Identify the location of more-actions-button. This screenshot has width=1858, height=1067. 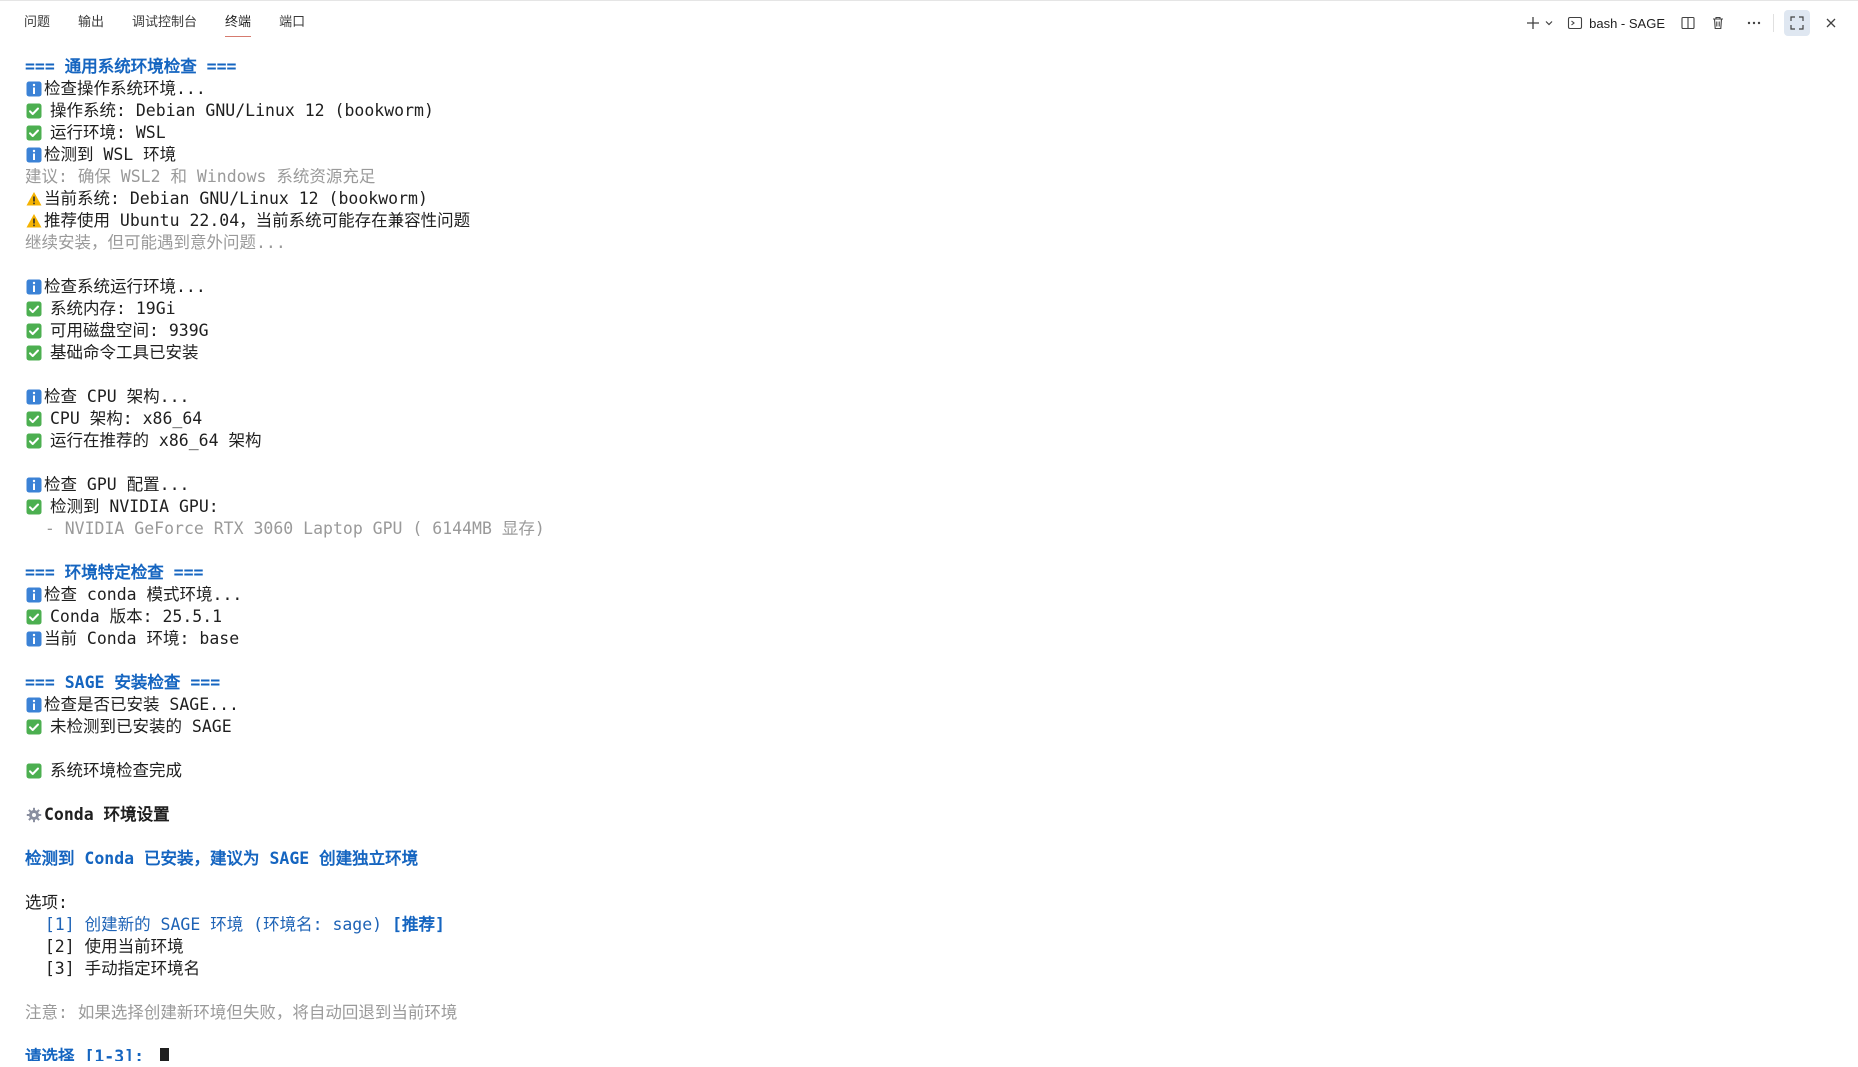
(1754, 23).